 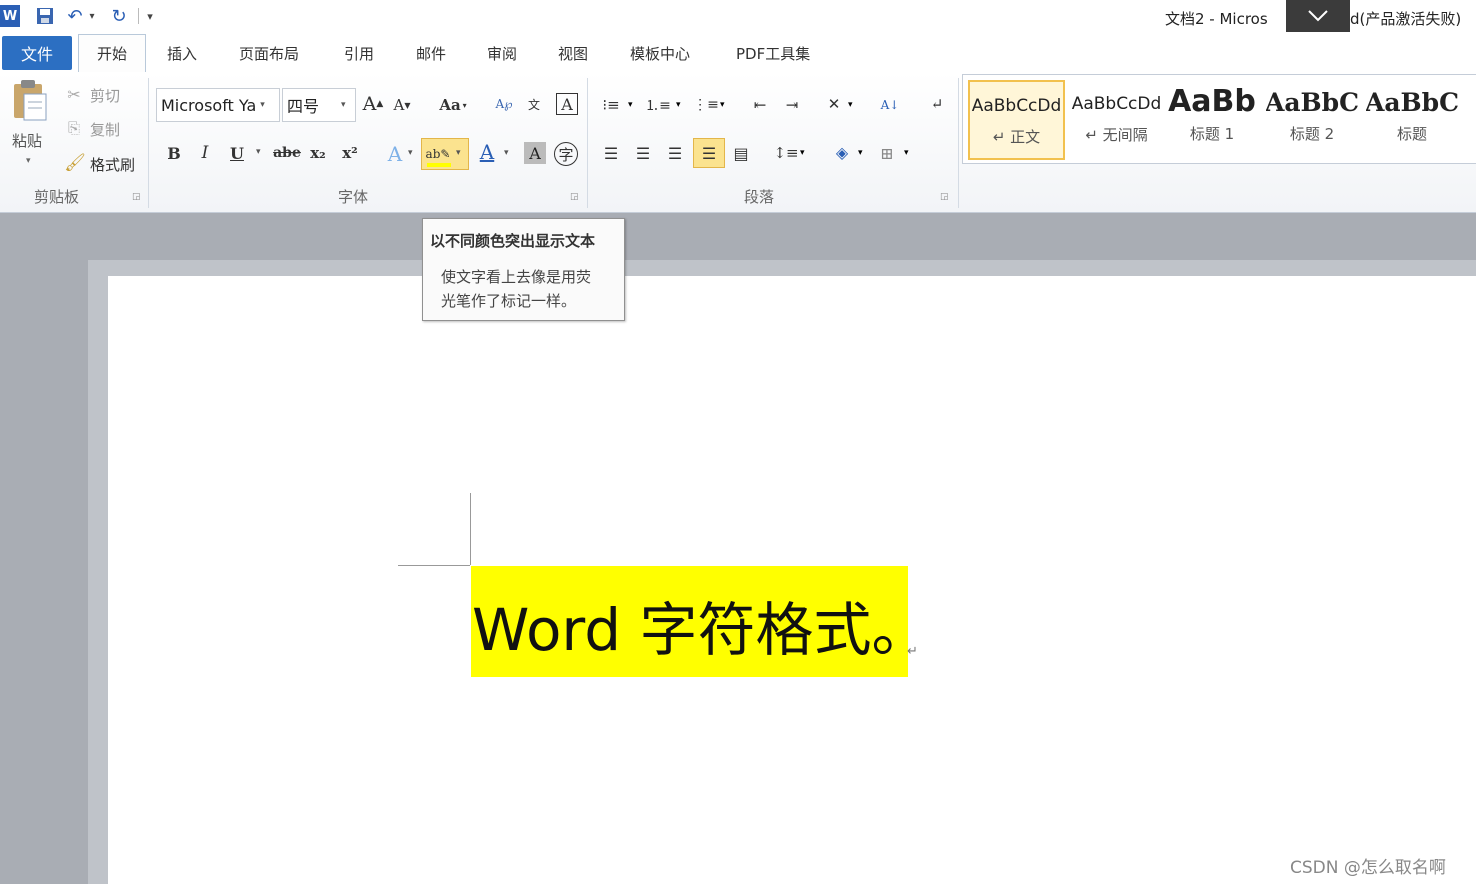 I want to click on style-preview: AaBbC, so click(x=1412, y=102).